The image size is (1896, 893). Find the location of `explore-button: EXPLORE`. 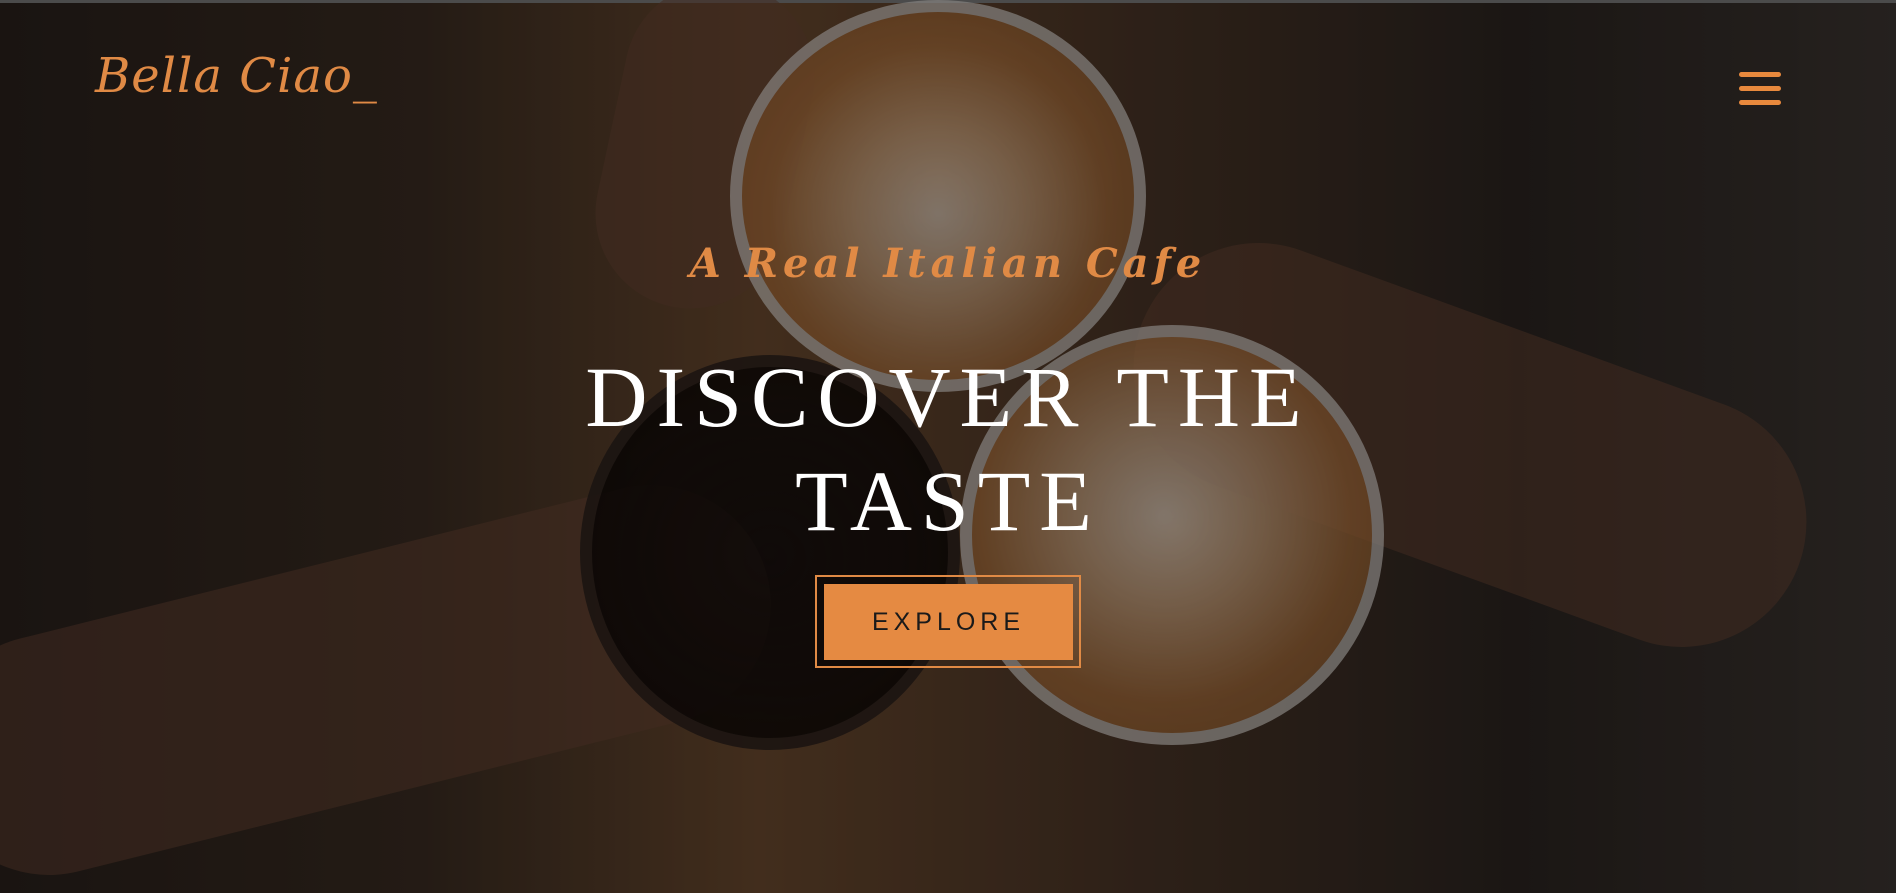

explore-button: EXPLORE is located at coordinates (948, 622).